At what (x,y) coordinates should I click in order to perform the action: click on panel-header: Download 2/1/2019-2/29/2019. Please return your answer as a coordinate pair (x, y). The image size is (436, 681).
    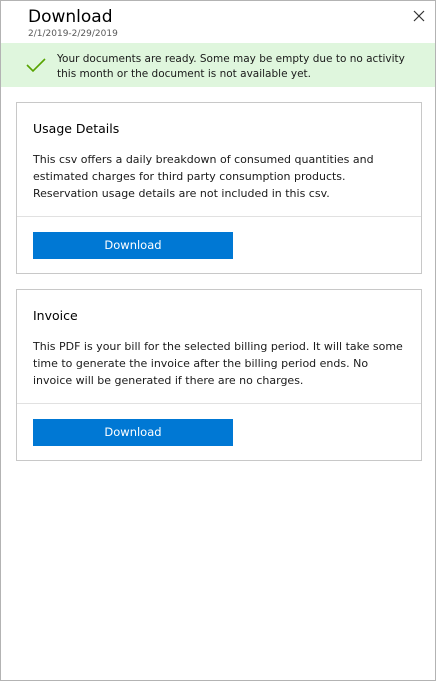
    Looking at the image, I should click on (218, 22).